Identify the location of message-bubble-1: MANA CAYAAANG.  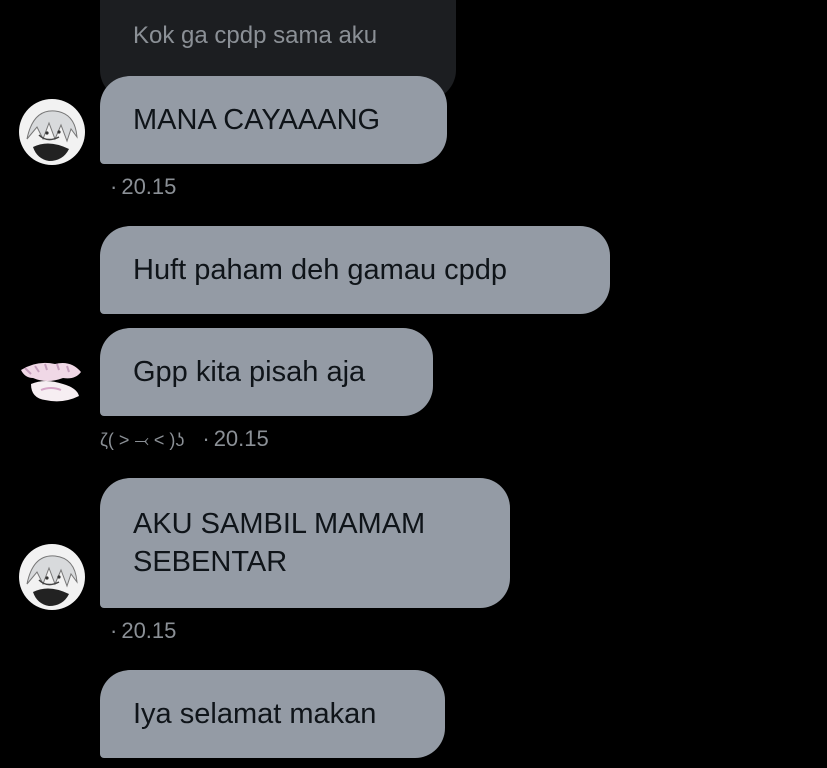
(273, 120).